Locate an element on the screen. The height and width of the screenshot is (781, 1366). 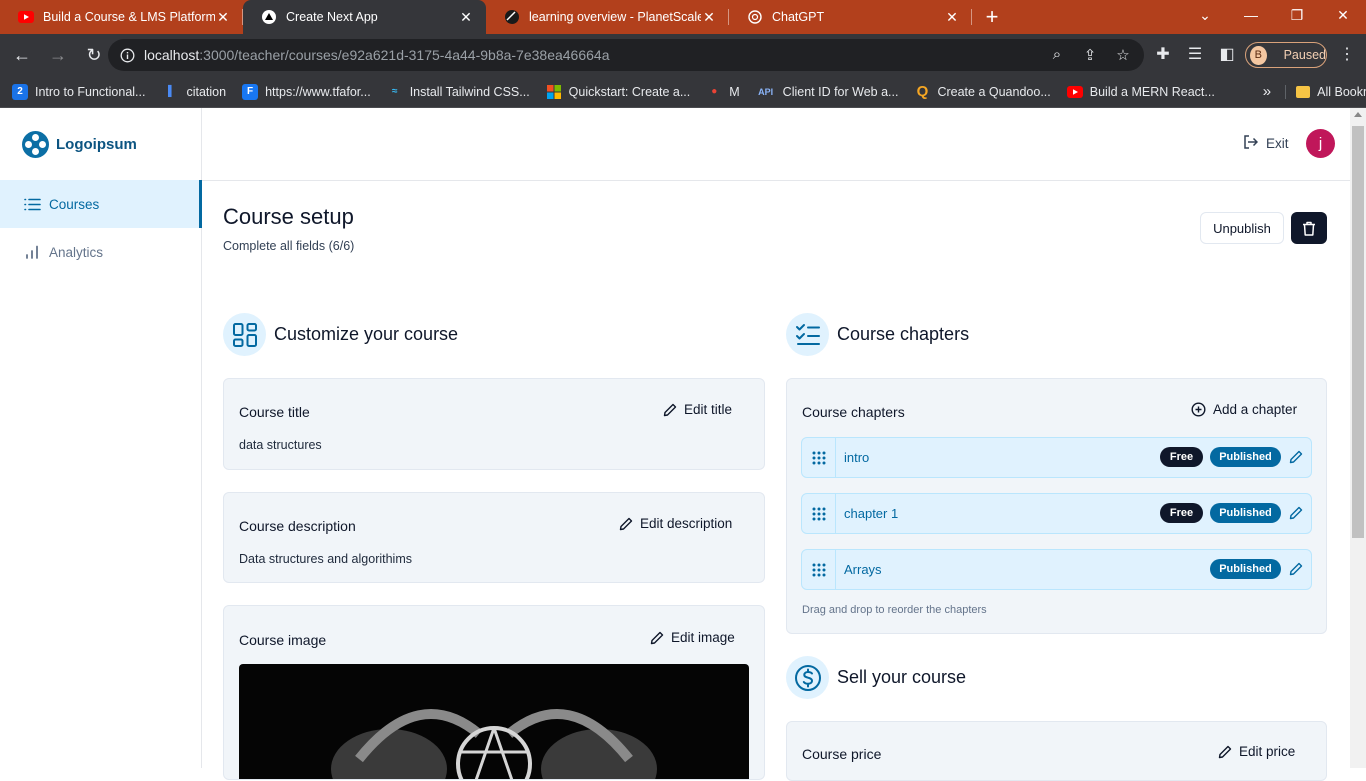
chapter-title: intro is located at coordinates (857, 457).